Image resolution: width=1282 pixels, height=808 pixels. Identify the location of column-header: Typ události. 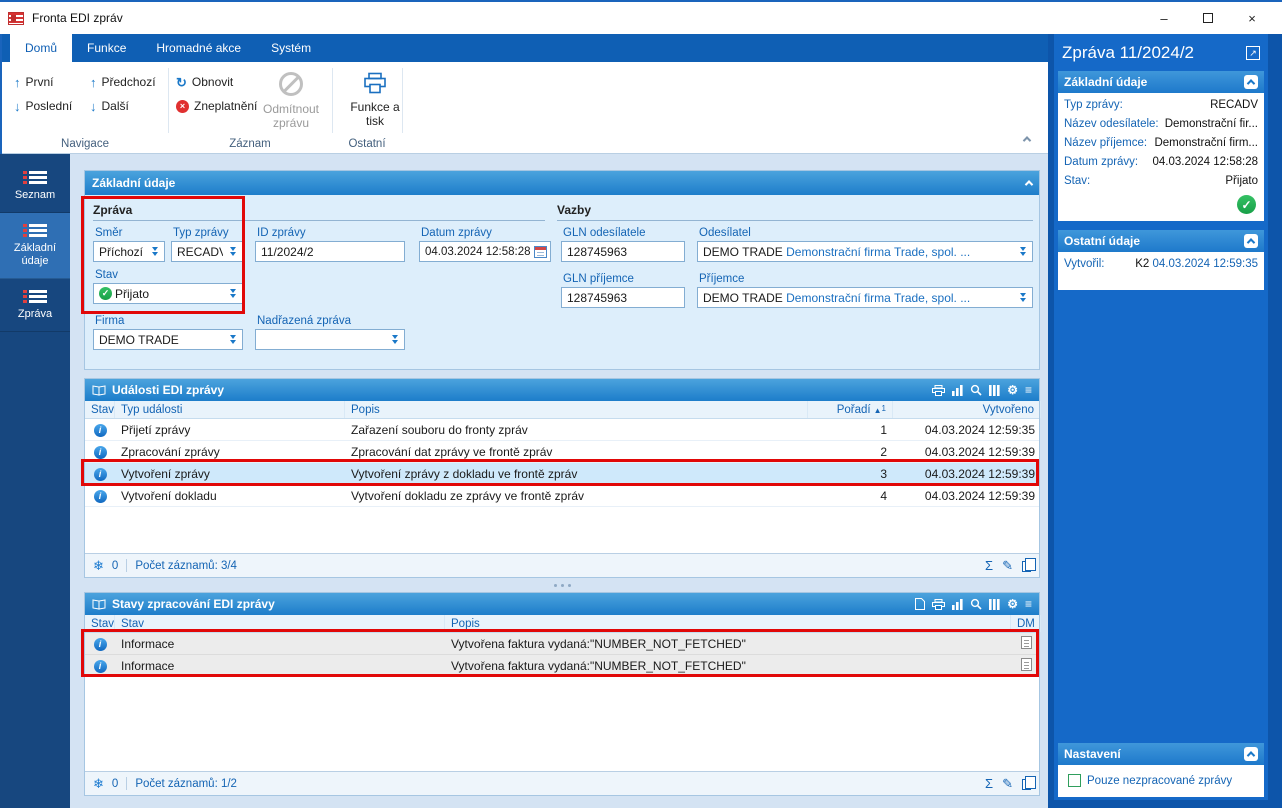
(230, 409).